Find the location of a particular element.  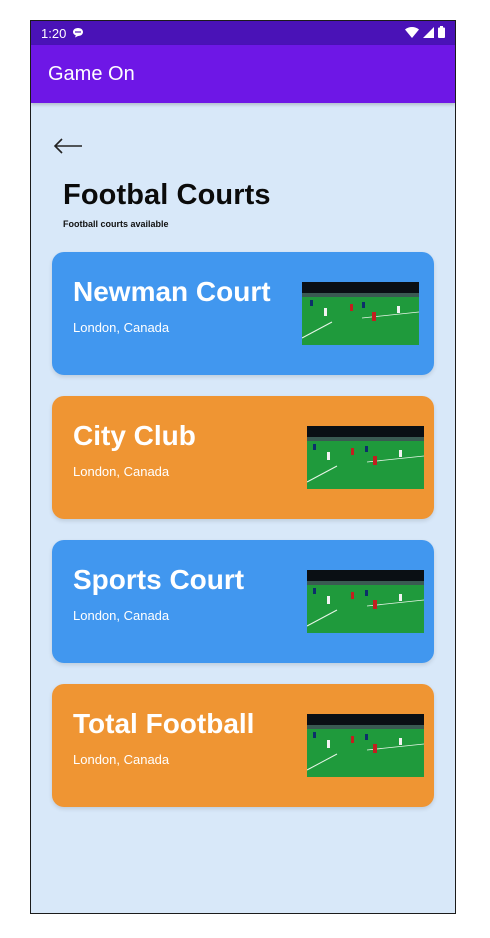

page-title: Footbal Courts is located at coordinates (167, 195).